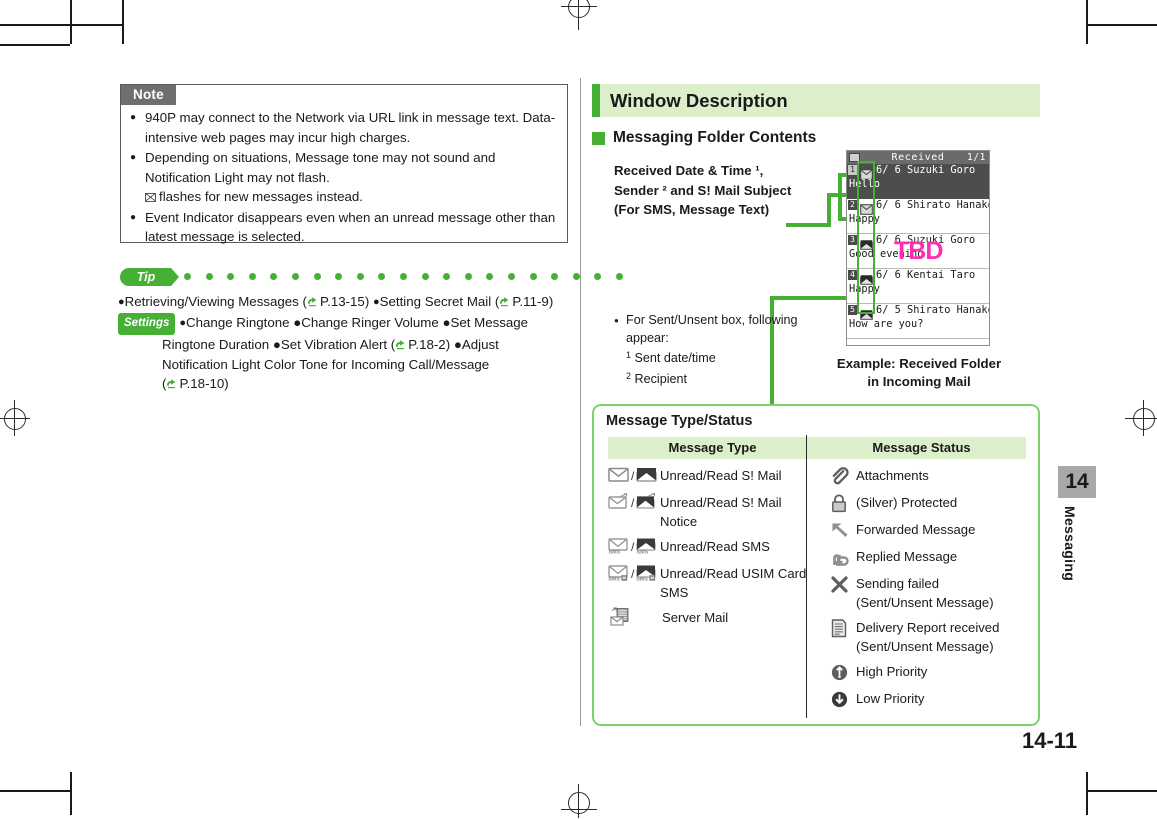 The height and width of the screenshot is (820, 1157). I want to click on row-sender: 6/ 6 Kentai Taro, so click(926, 275).